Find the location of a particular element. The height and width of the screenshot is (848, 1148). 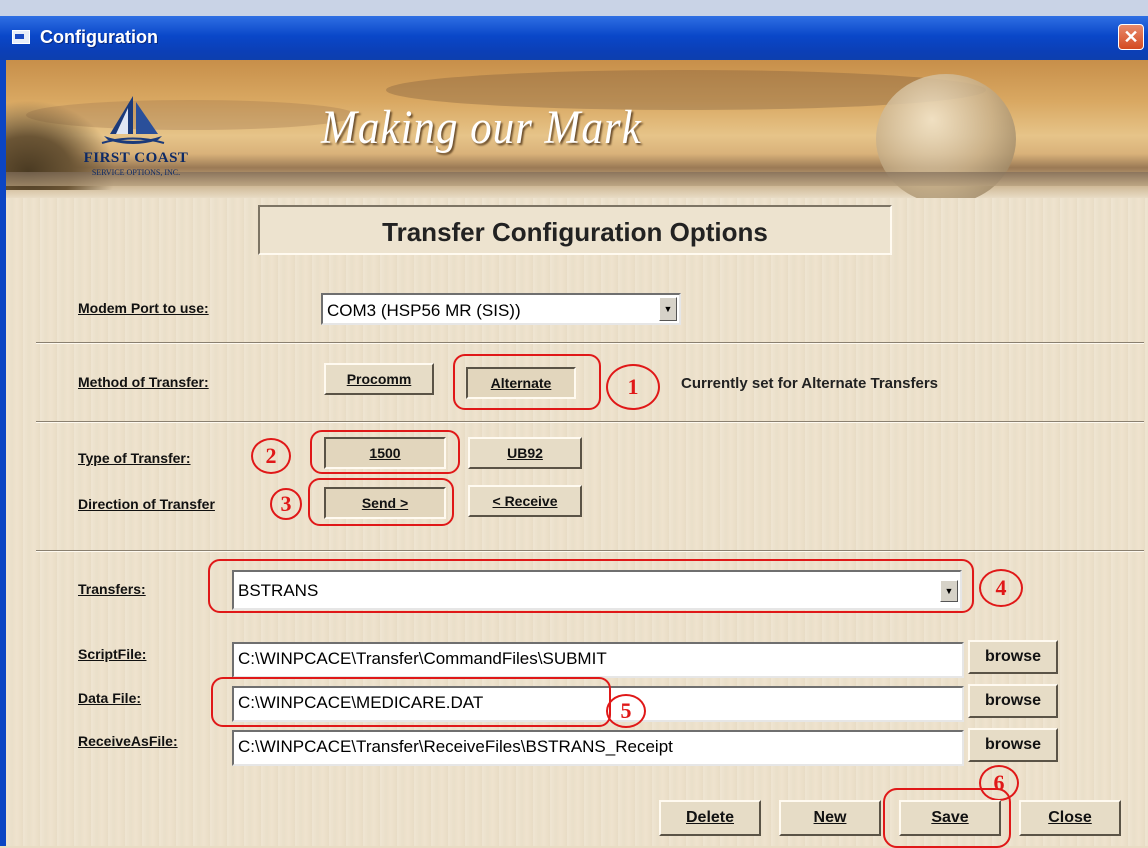

page-title: Transfer Configuration Options is located at coordinates (575, 232).